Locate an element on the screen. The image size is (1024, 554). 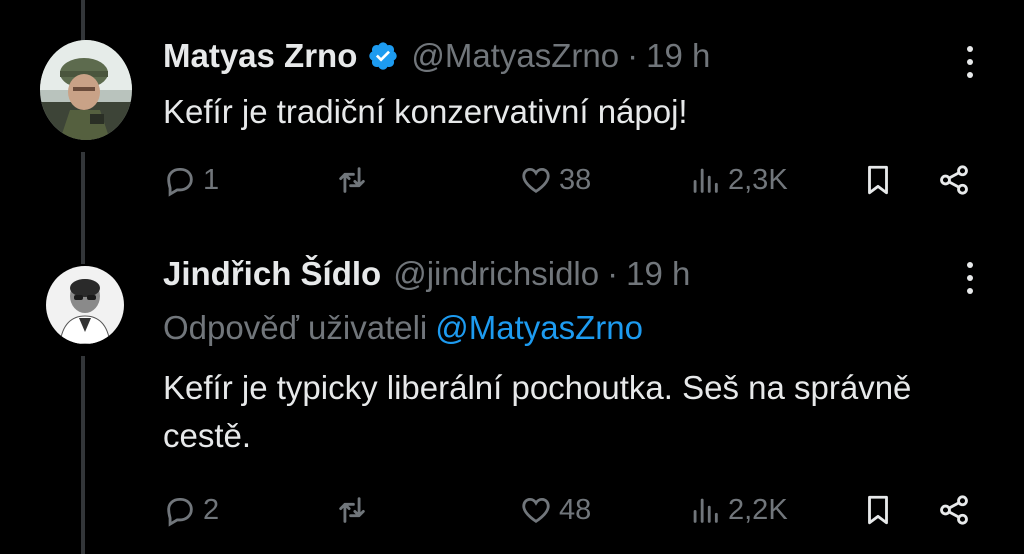
replying-to: Odpověď uživateli @MatyasZrno is located at coordinates (403, 328).